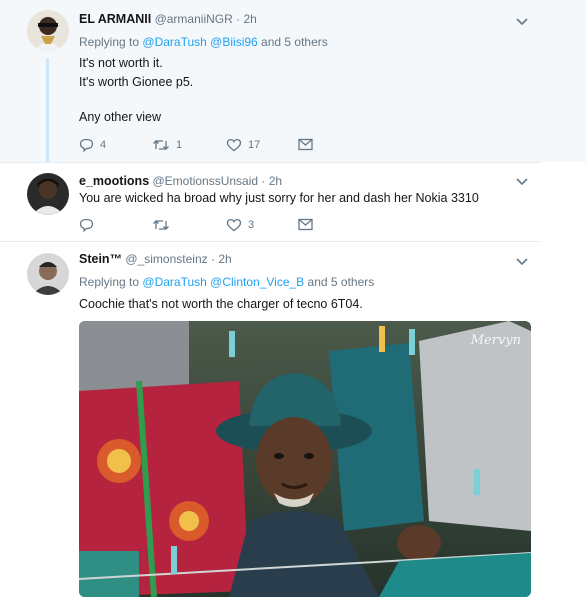 This screenshot has height=602, width=586. I want to click on mention-link: @Biisi96, so click(234, 42).